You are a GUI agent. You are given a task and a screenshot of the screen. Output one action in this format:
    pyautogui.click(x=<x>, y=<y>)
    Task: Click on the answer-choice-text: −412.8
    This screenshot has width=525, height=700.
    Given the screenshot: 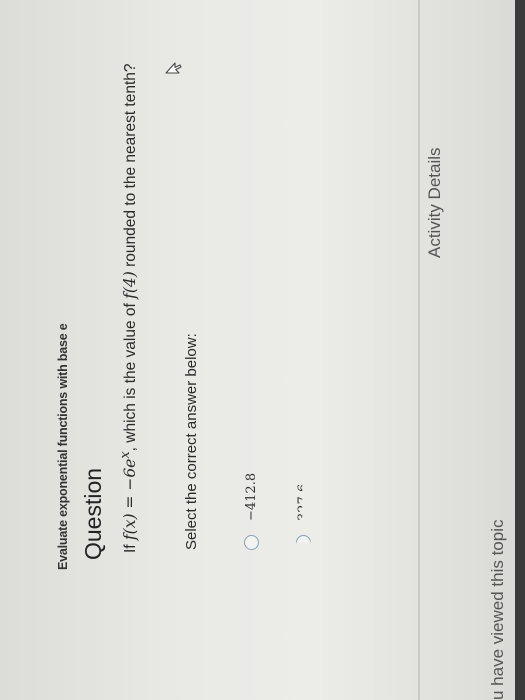 What is the action you would take?
    pyautogui.click(x=251, y=496)
    